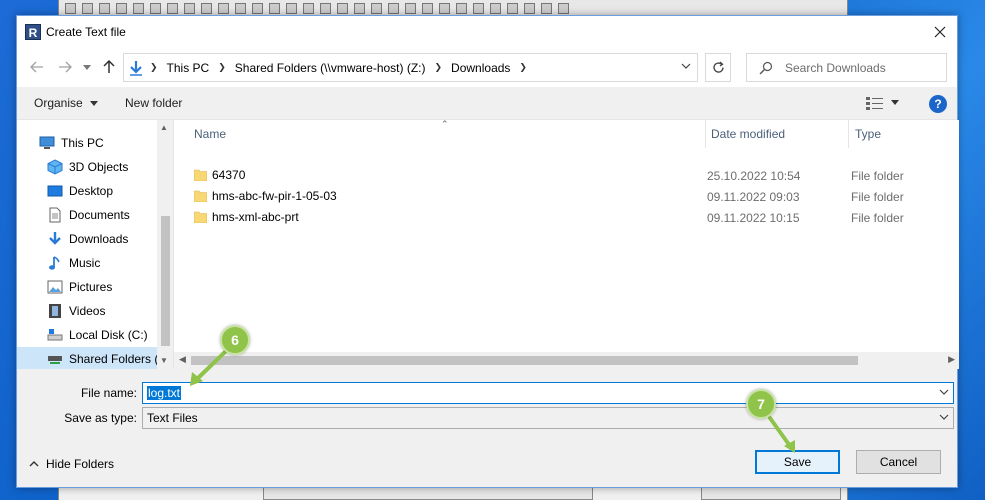 The width and height of the screenshot is (985, 500). I want to click on back-button, so click(37, 67).